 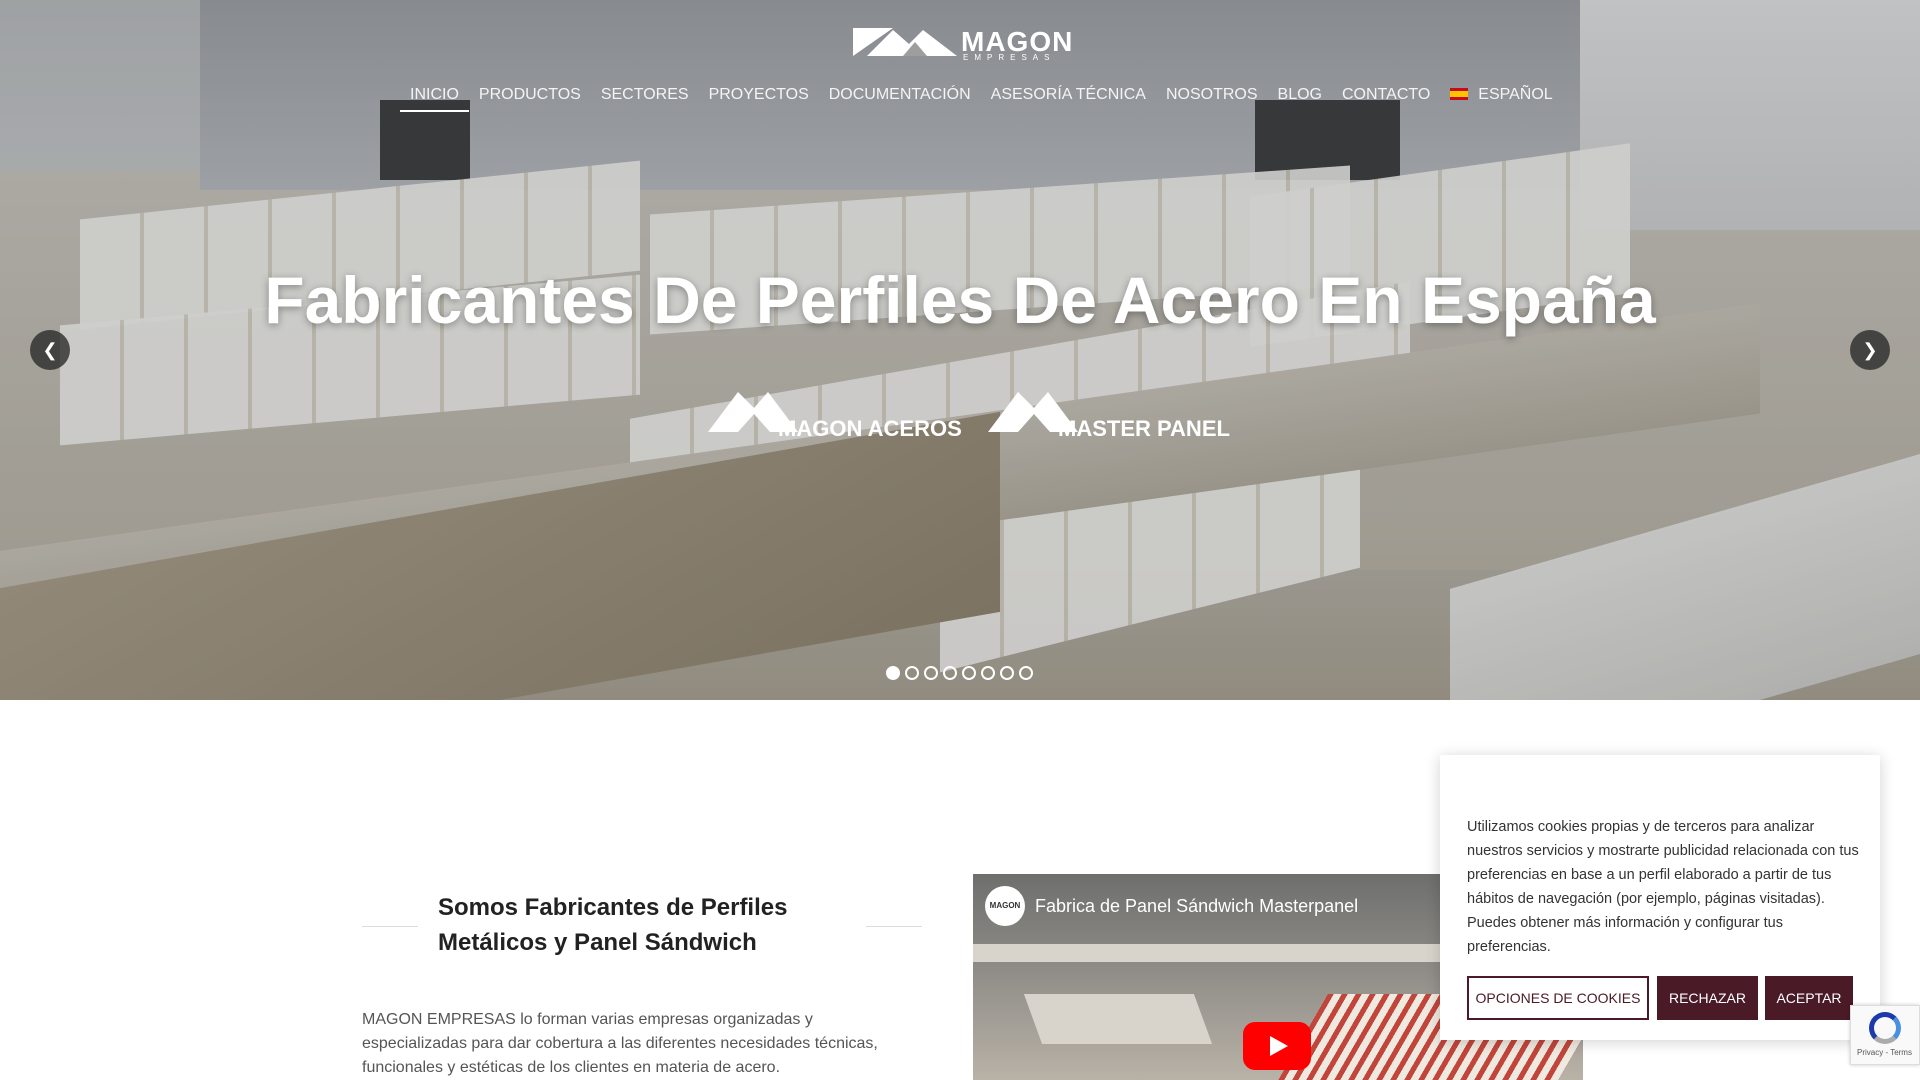 I want to click on site-logo: MAGON EMPRESAS, so click(x=962, y=44).